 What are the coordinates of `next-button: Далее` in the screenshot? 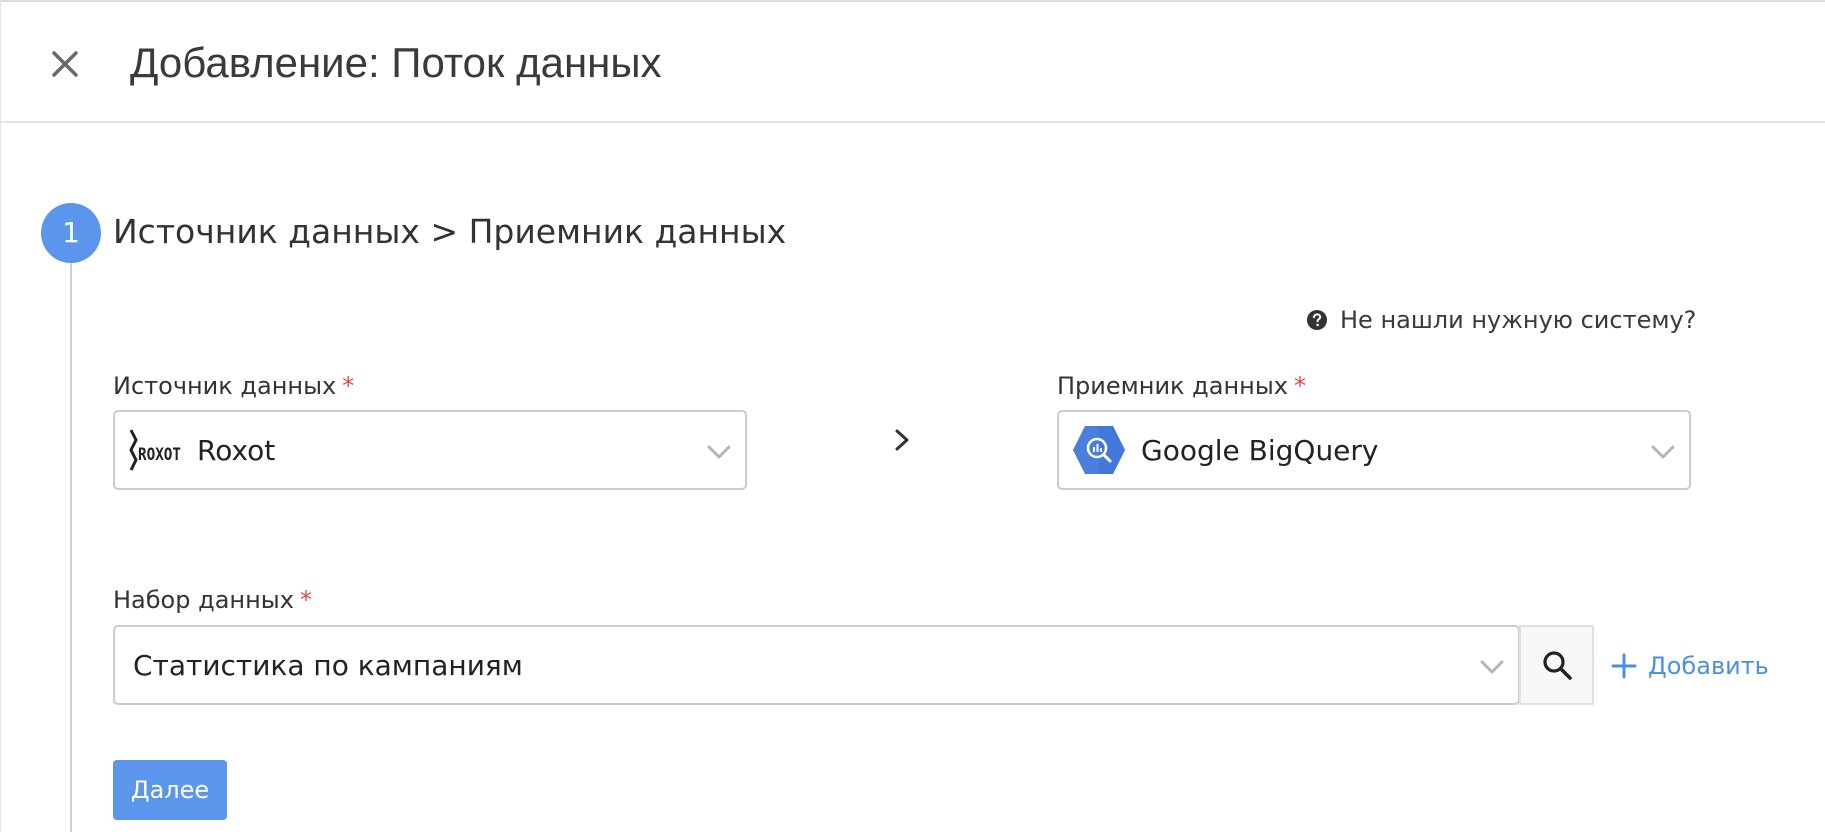 It's located at (170, 790).